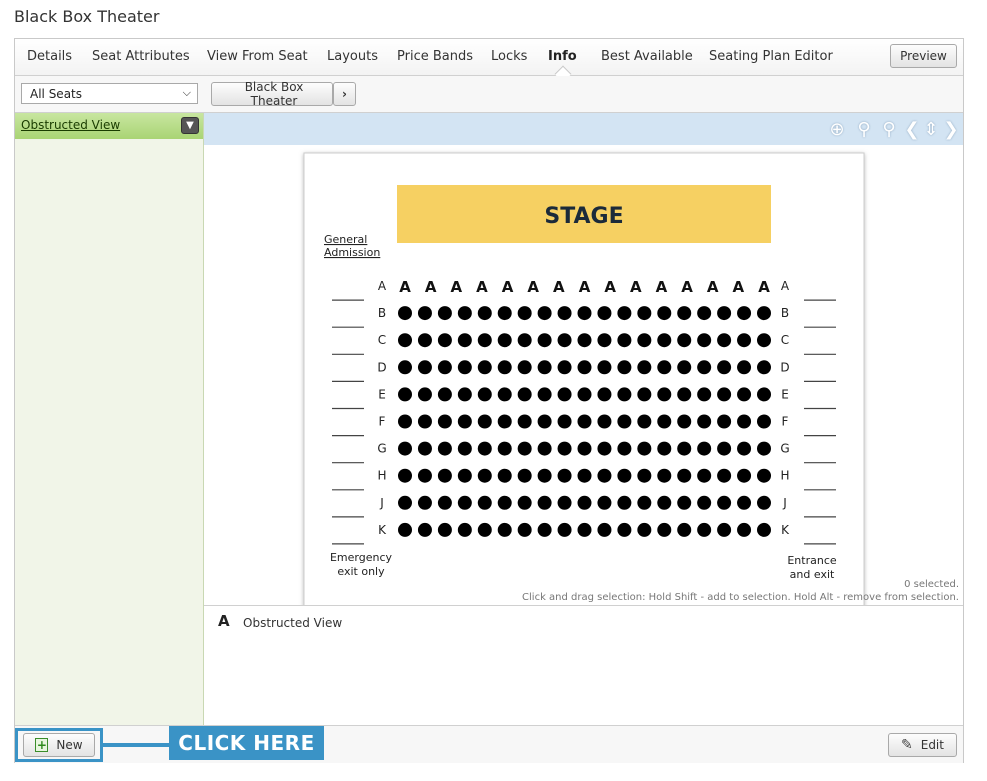  Describe the element at coordinates (49, 56) in the screenshot. I see `tab-details: Details` at that location.